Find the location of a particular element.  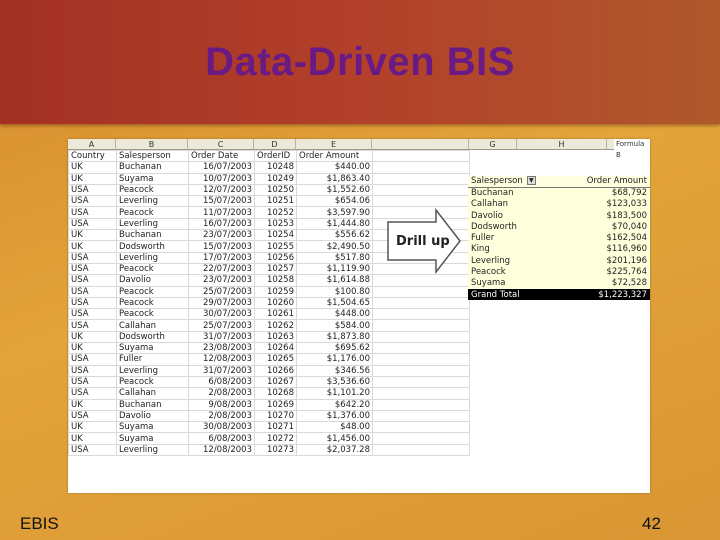

table-row: UK Buchanan 16/07/2003 10248 $440.00 is located at coordinates (269, 167).